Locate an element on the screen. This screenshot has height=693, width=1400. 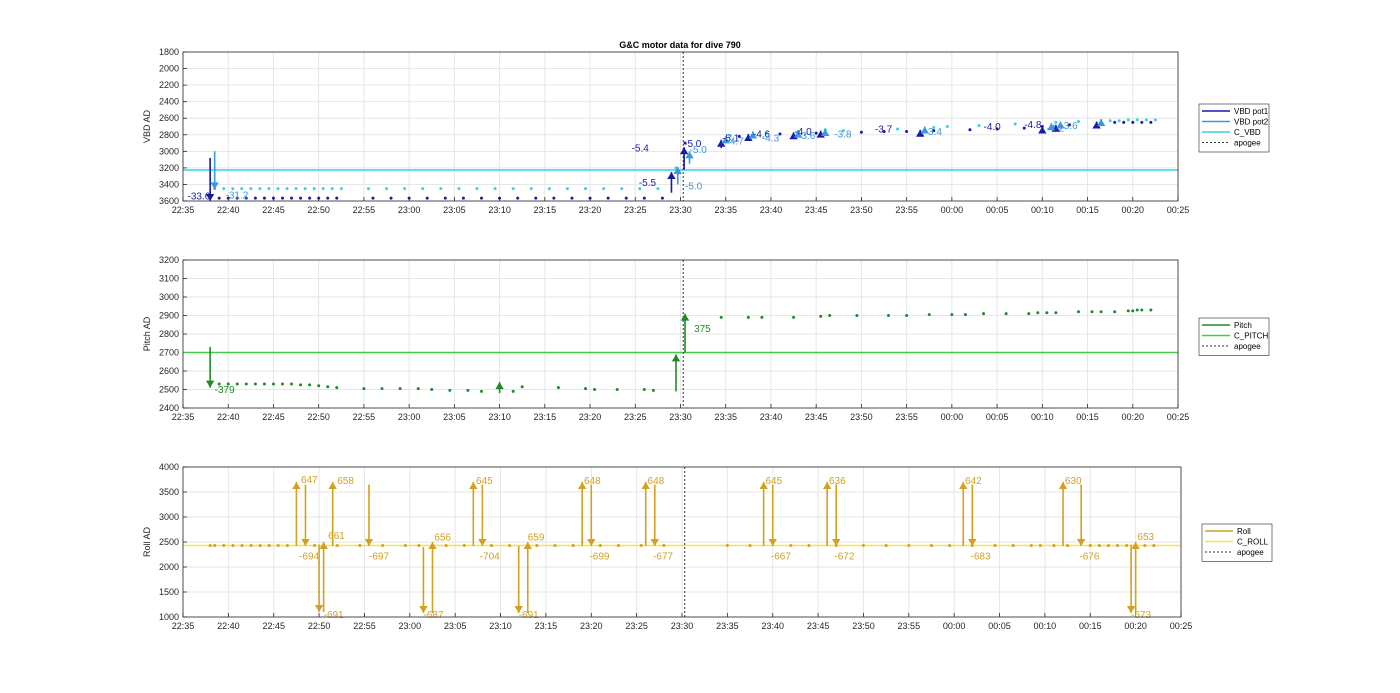
figure-title: G&C motor data for dive 790 is located at coordinates (680, 45).